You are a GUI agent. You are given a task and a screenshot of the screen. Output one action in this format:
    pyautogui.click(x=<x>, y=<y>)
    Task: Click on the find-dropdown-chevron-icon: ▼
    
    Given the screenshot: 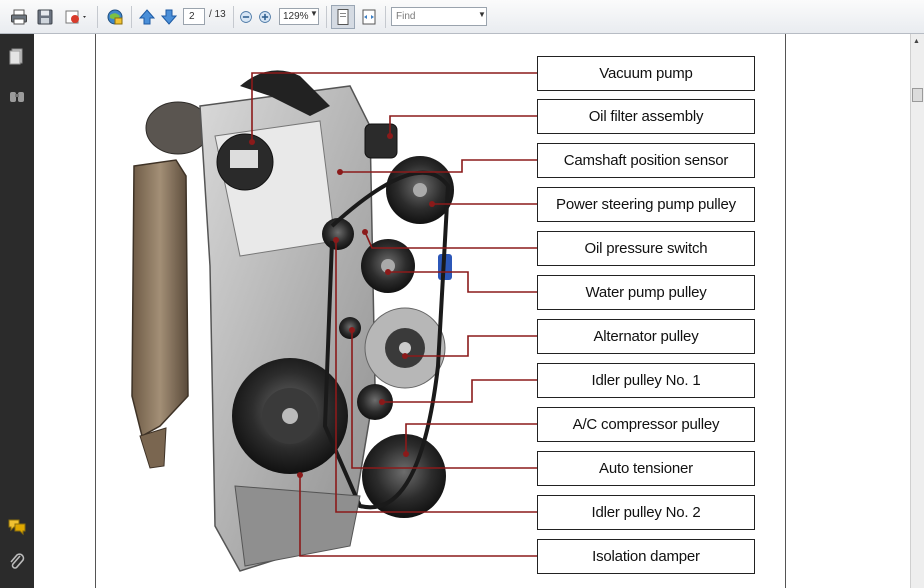 What is the action you would take?
    pyautogui.click(x=482, y=14)
    